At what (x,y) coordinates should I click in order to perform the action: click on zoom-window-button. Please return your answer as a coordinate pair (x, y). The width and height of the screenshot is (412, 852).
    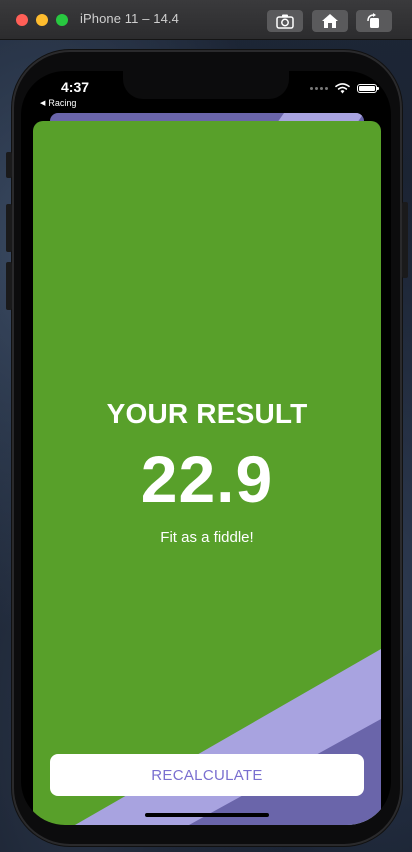
    Looking at the image, I should click on (62, 20).